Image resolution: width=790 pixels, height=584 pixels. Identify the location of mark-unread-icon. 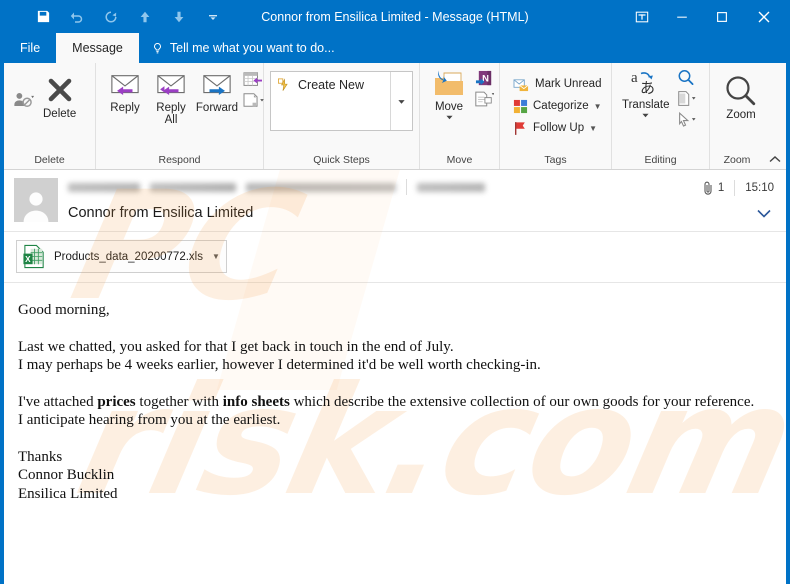
(521, 84).